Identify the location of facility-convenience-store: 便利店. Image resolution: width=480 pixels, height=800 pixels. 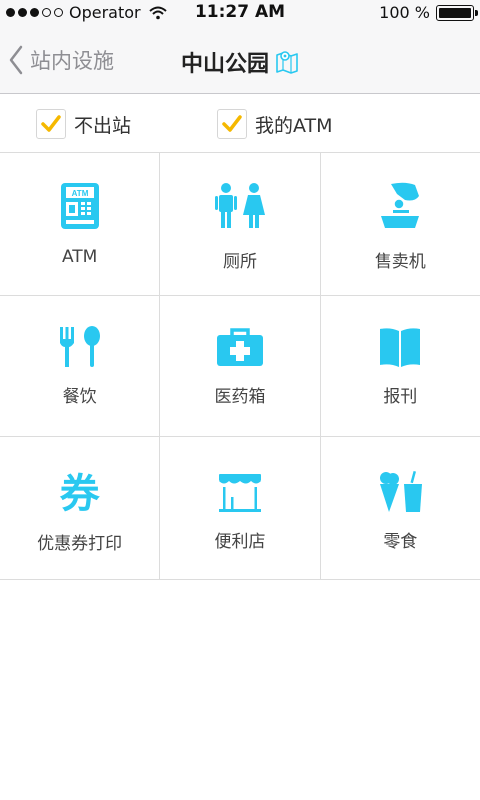
(240, 508).